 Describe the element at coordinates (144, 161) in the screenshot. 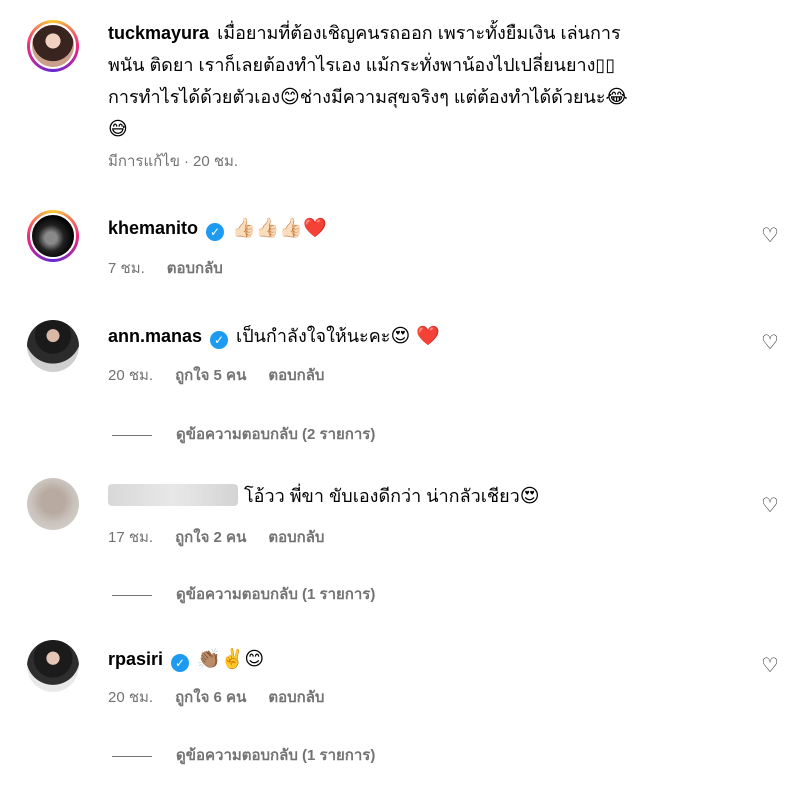

I see `edited-label: มีการแก้ไข` at that location.